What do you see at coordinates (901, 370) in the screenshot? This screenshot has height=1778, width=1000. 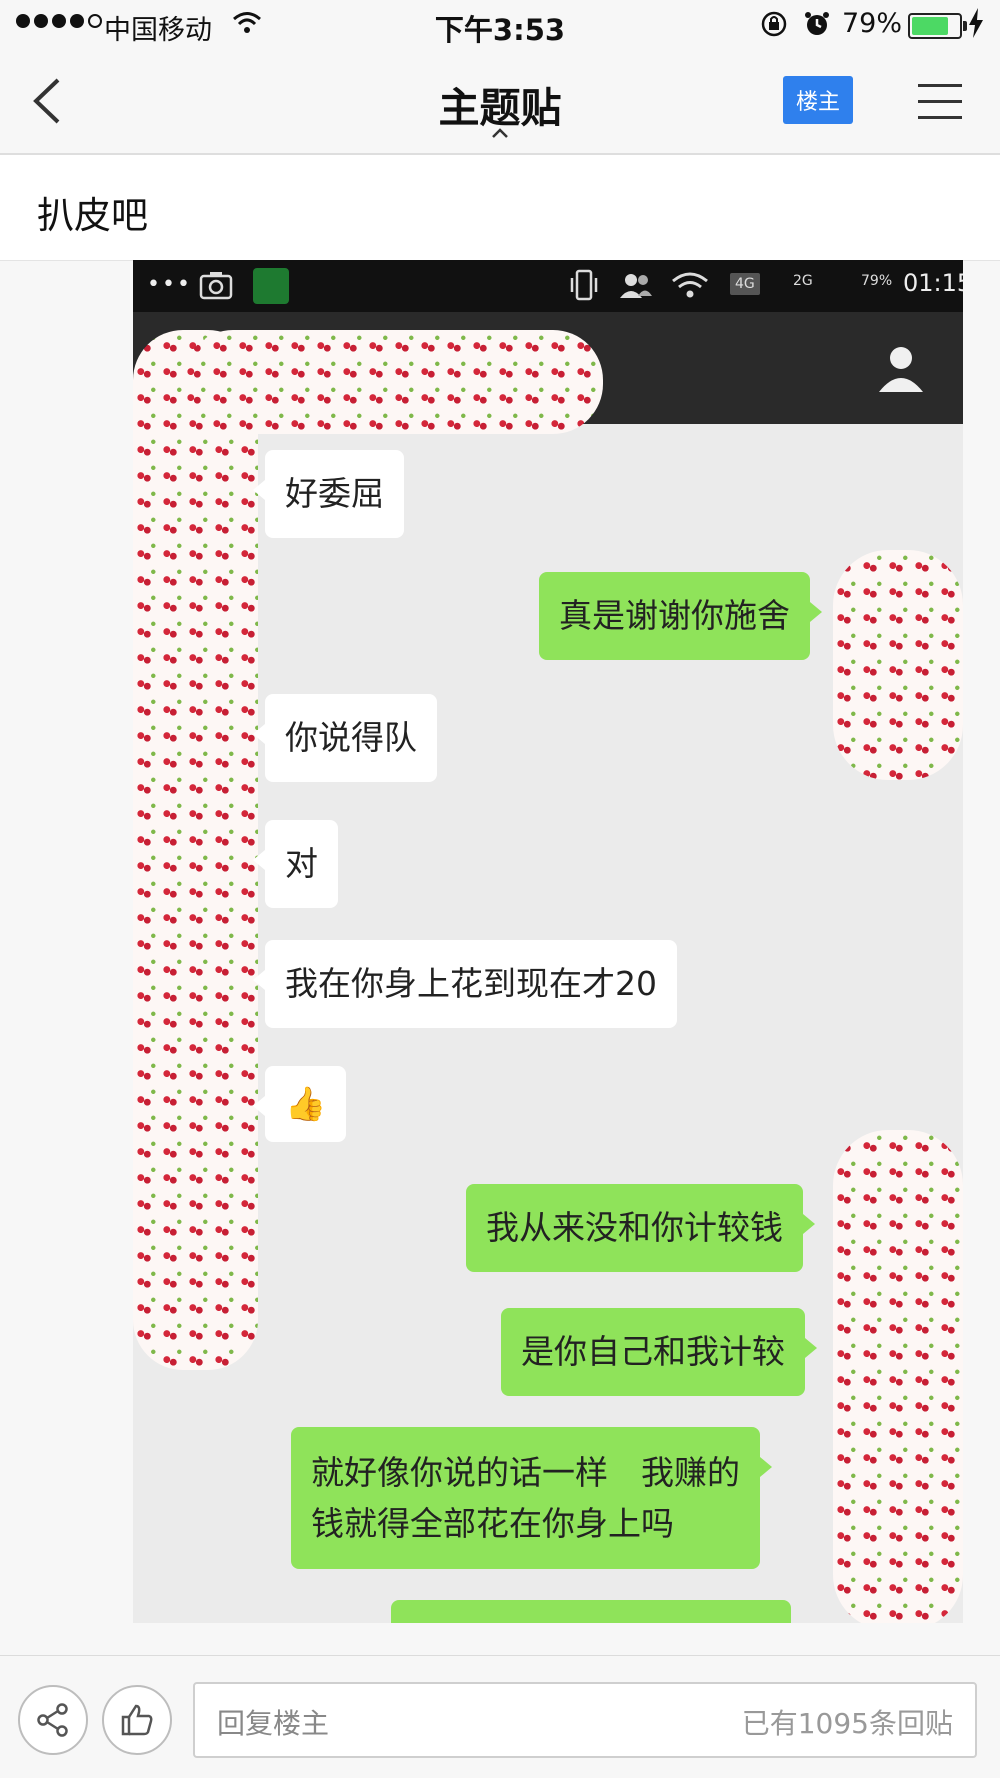 I see `profile-person-icon` at bounding box center [901, 370].